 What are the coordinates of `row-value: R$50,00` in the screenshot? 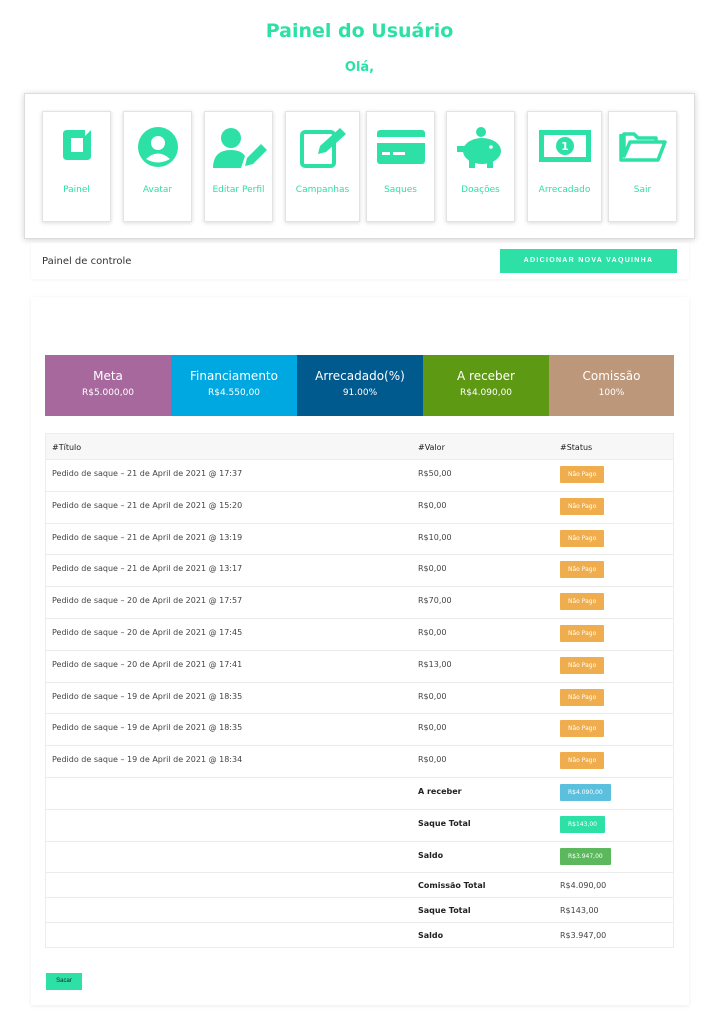 It's located at (435, 473).